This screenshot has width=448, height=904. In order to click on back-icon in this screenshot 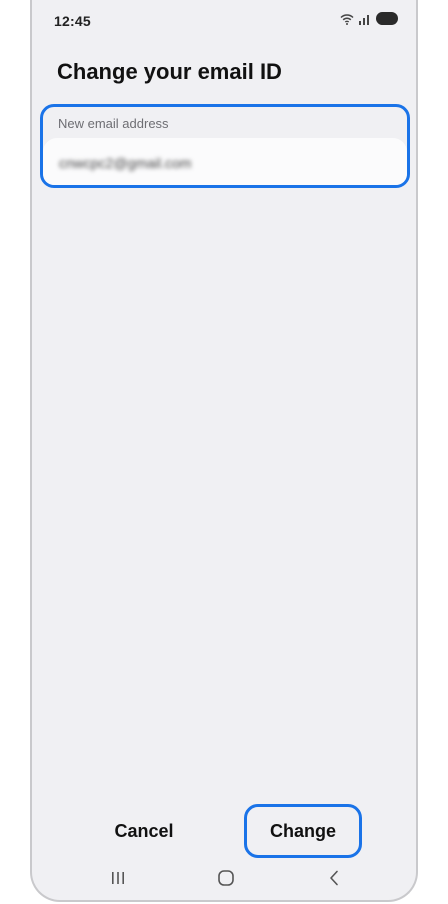, I will do `click(334, 879)`.